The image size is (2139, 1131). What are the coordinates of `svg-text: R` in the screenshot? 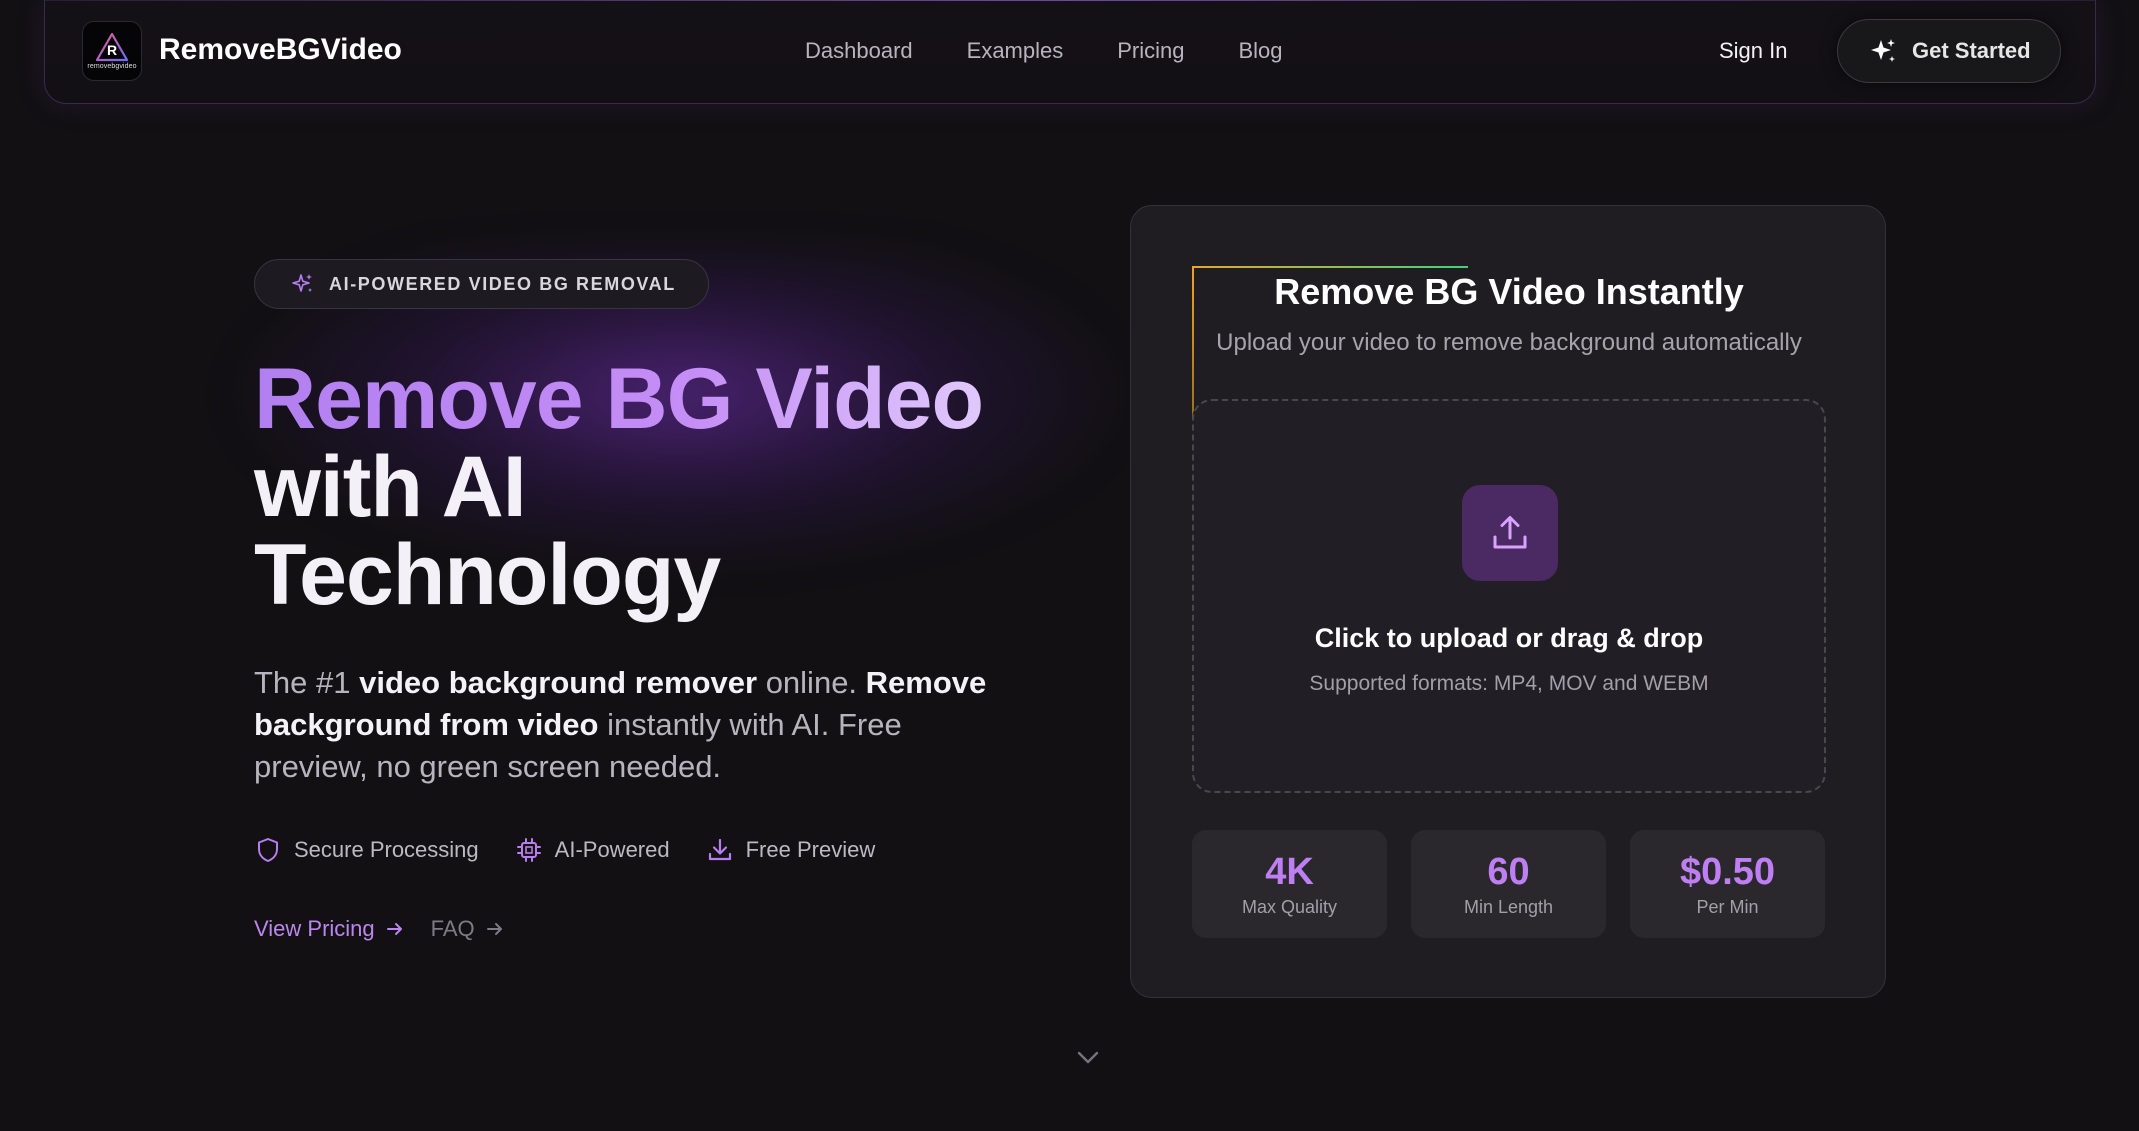 It's located at (112, 50).